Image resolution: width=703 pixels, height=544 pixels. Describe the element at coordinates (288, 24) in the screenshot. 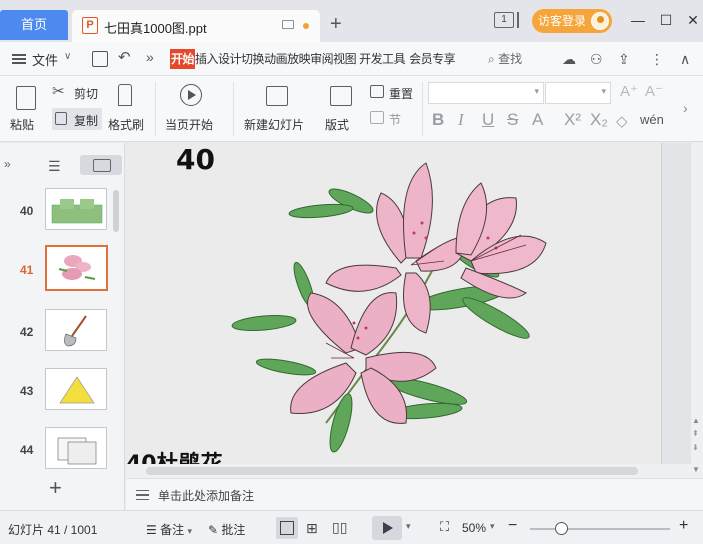

I see `monitor-icon` at that location.